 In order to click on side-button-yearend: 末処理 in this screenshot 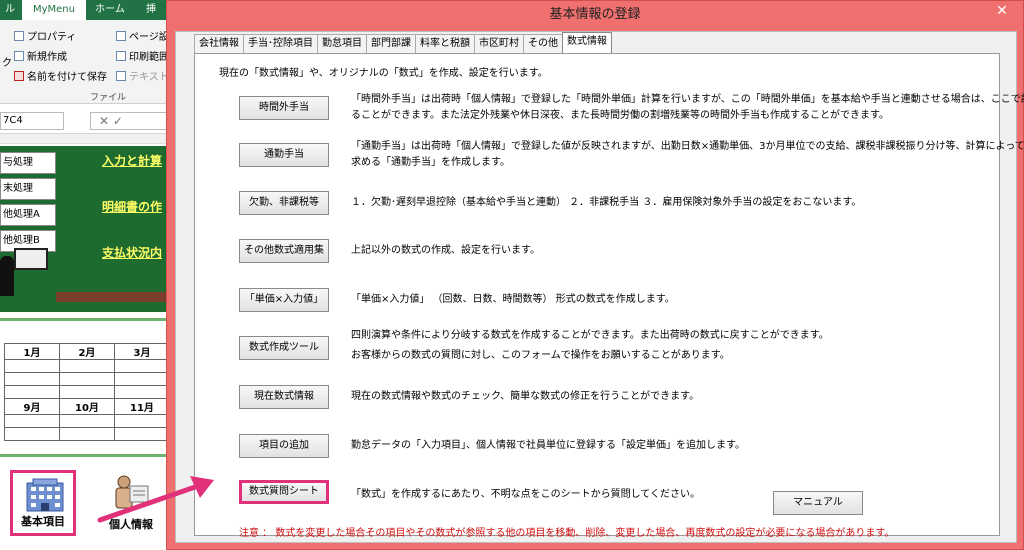, I will do `click(28, 189)`.